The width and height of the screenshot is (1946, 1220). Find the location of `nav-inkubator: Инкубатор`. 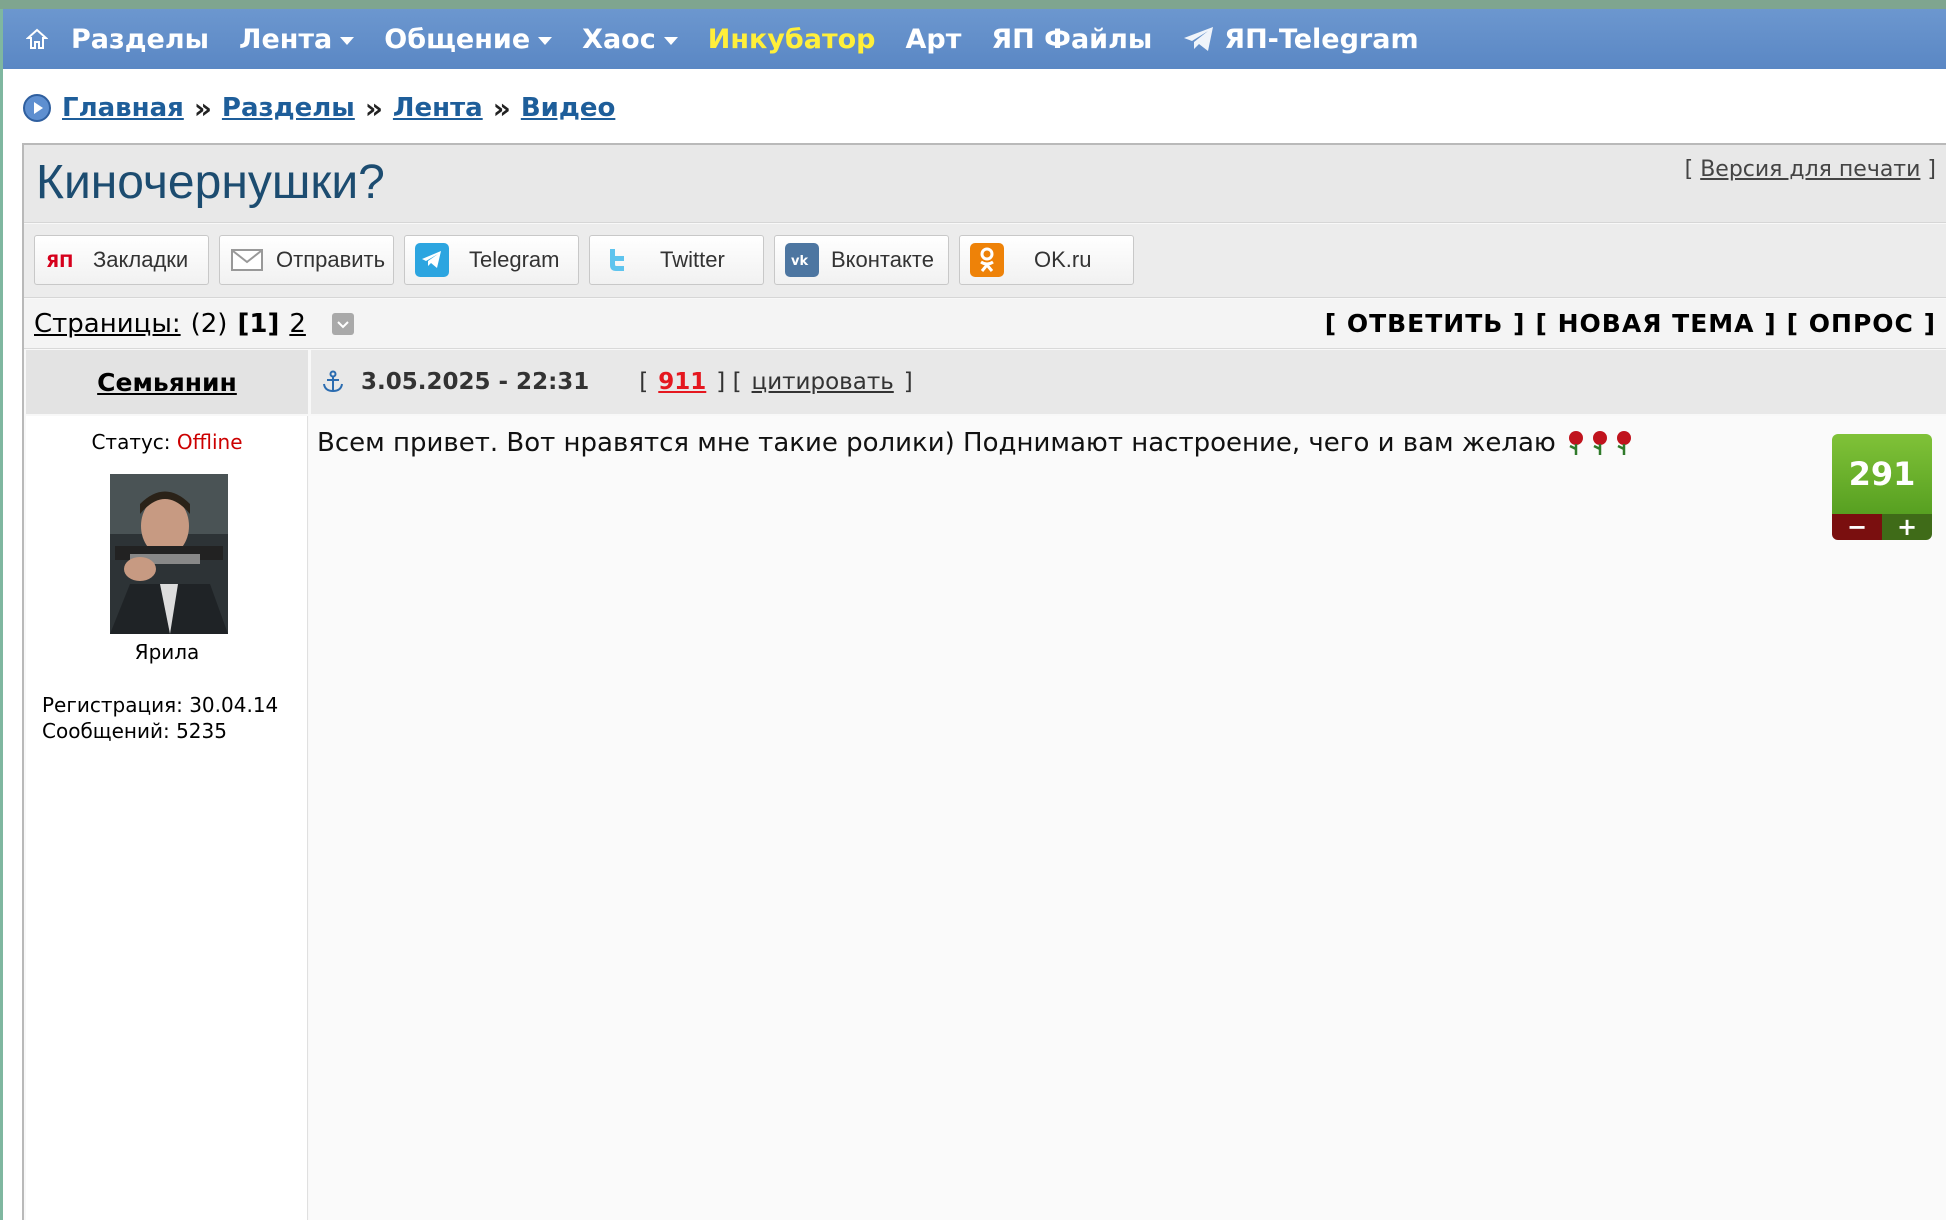

nav-inkubator: Инкубатор is located at coordinates (792, 39).